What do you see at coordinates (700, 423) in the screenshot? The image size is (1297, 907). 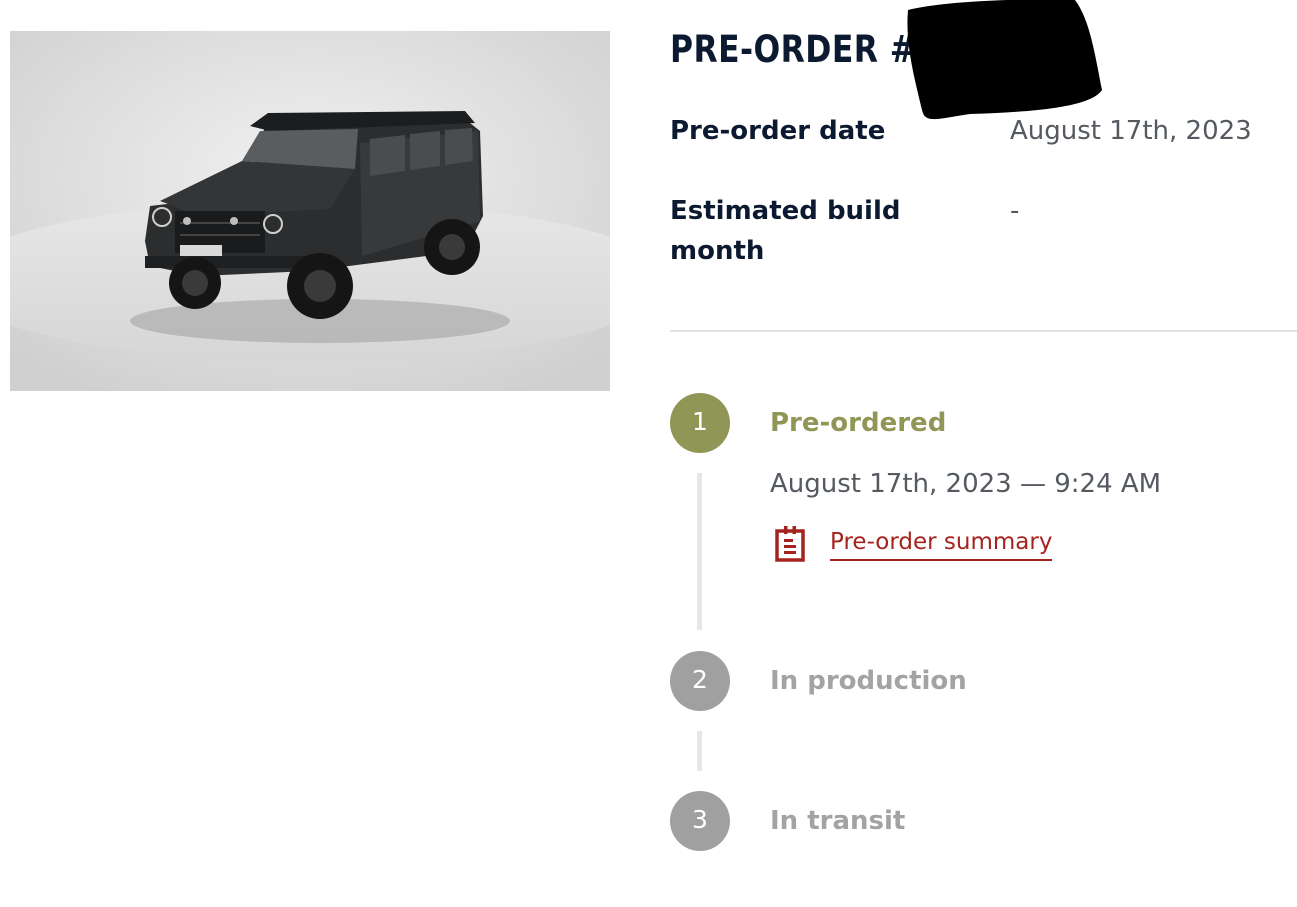 I see `step-number-badge: 1` at bounding box center [700, 423].